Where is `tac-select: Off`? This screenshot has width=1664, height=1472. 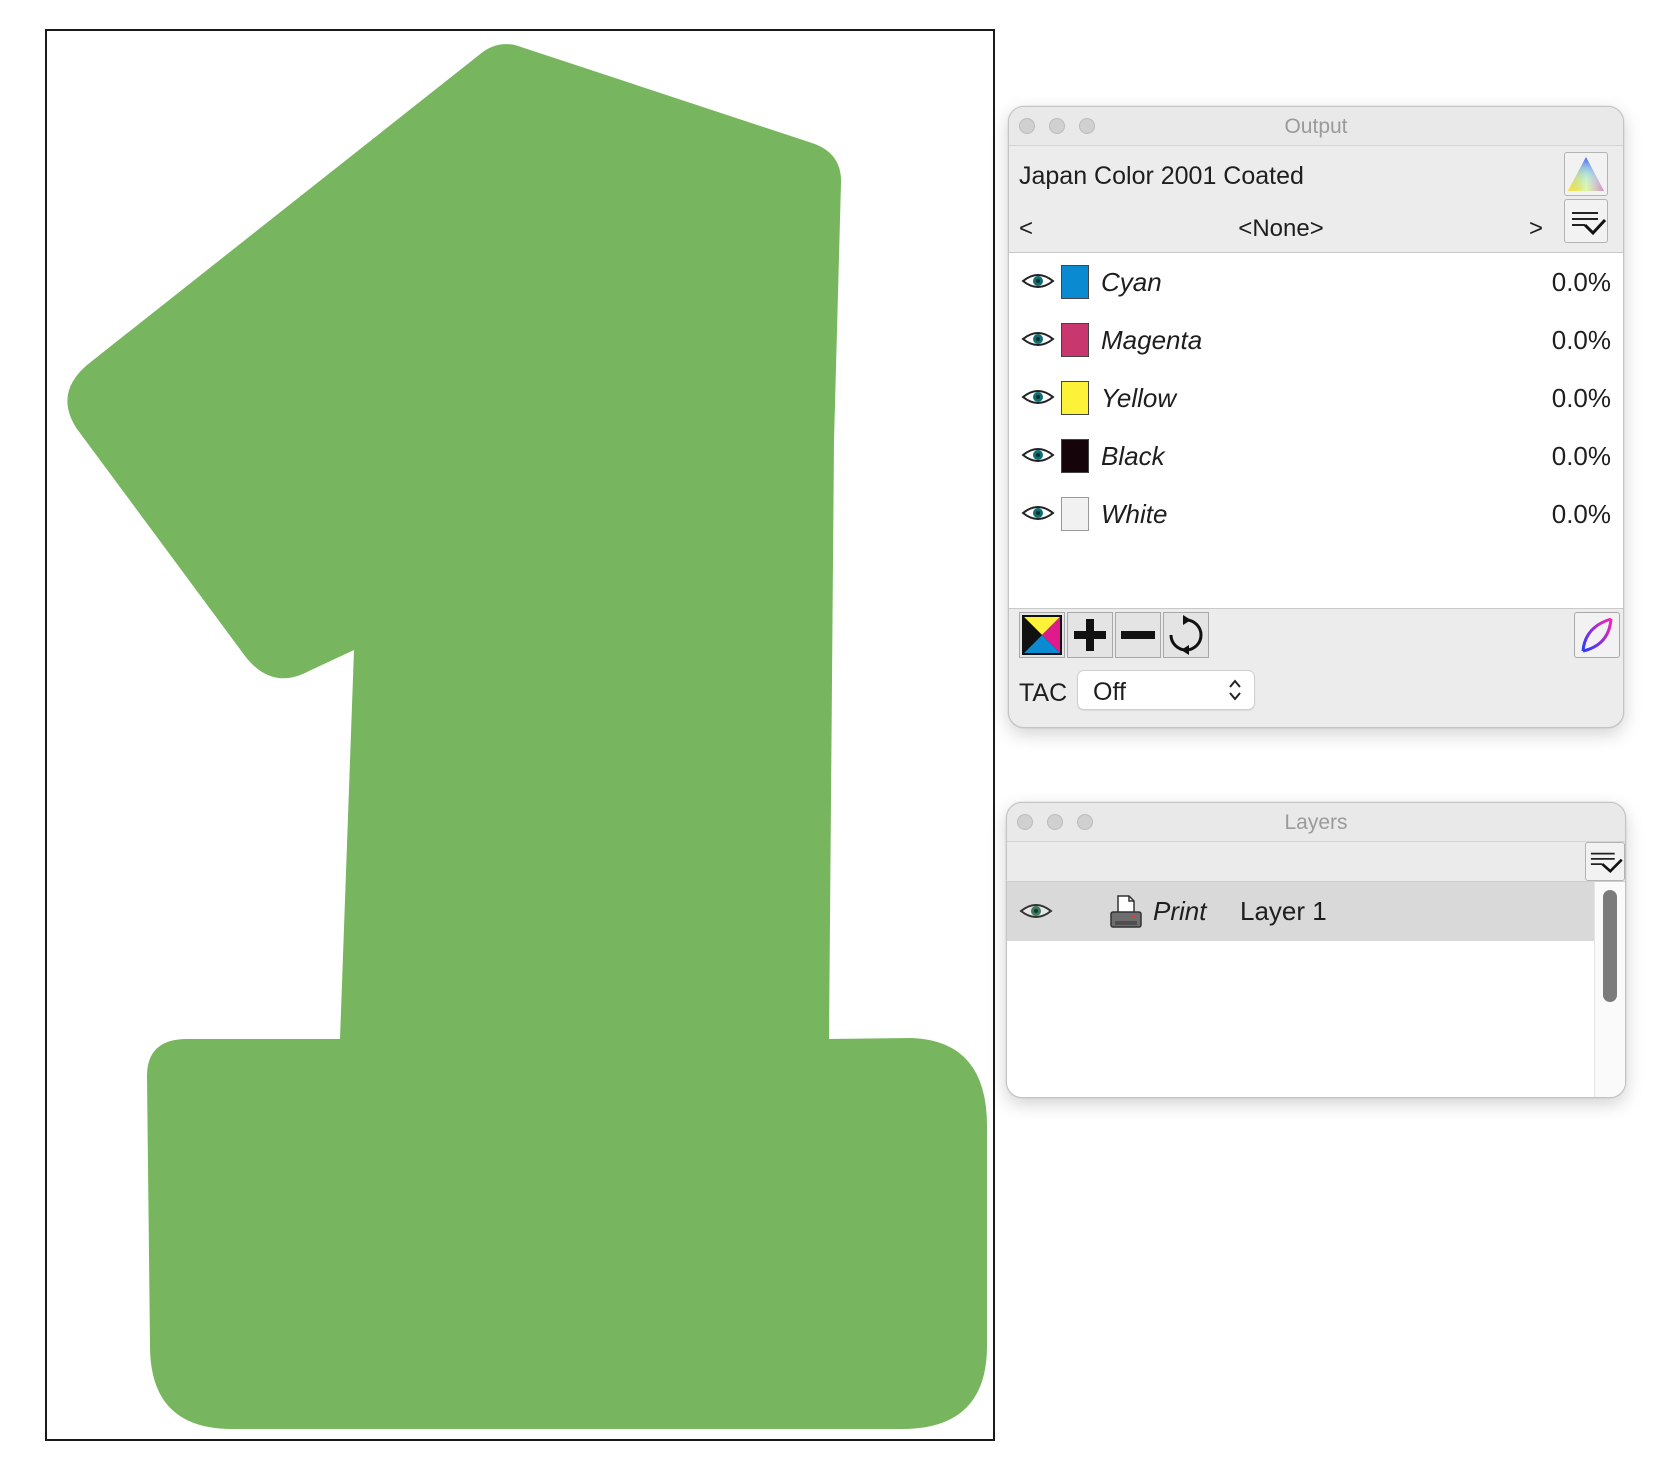
tac-select: Off is located at coordinates (1166, 690).